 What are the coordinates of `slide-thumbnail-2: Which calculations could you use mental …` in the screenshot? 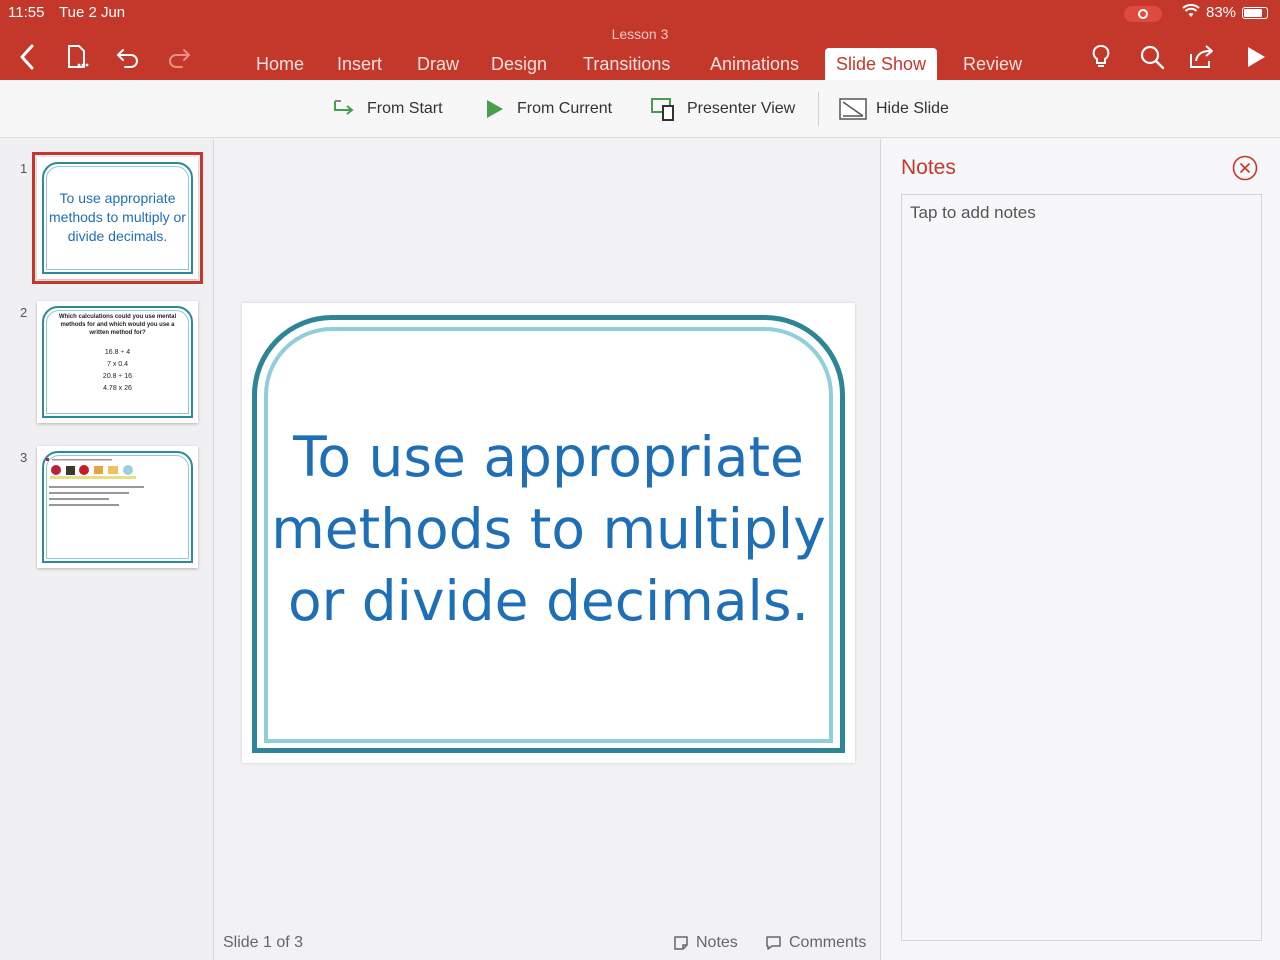 It's located at (117, 362).